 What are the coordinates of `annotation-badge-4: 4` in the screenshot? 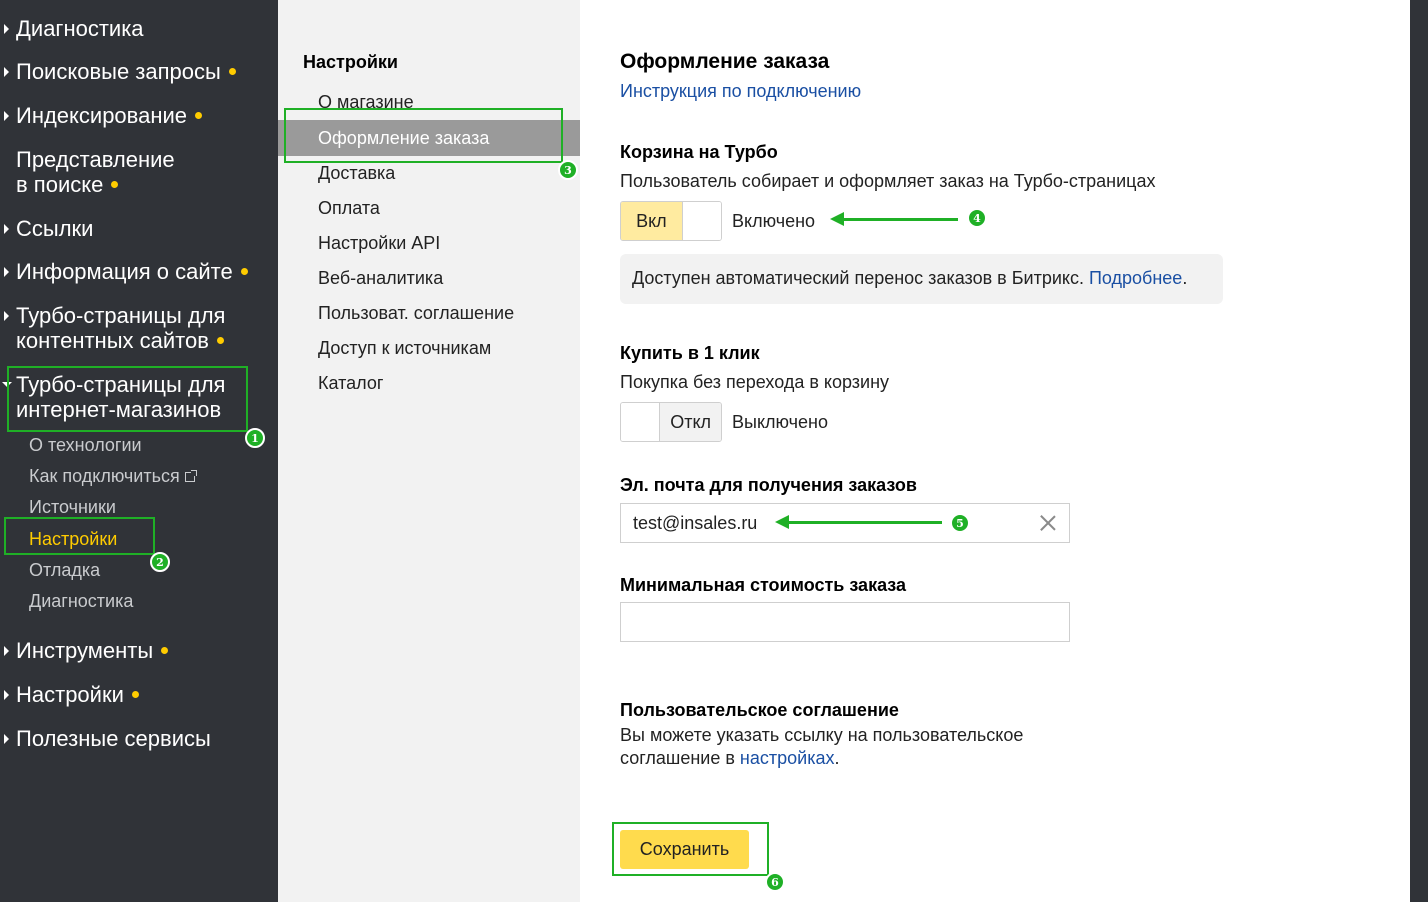 It's located at (977, 218).